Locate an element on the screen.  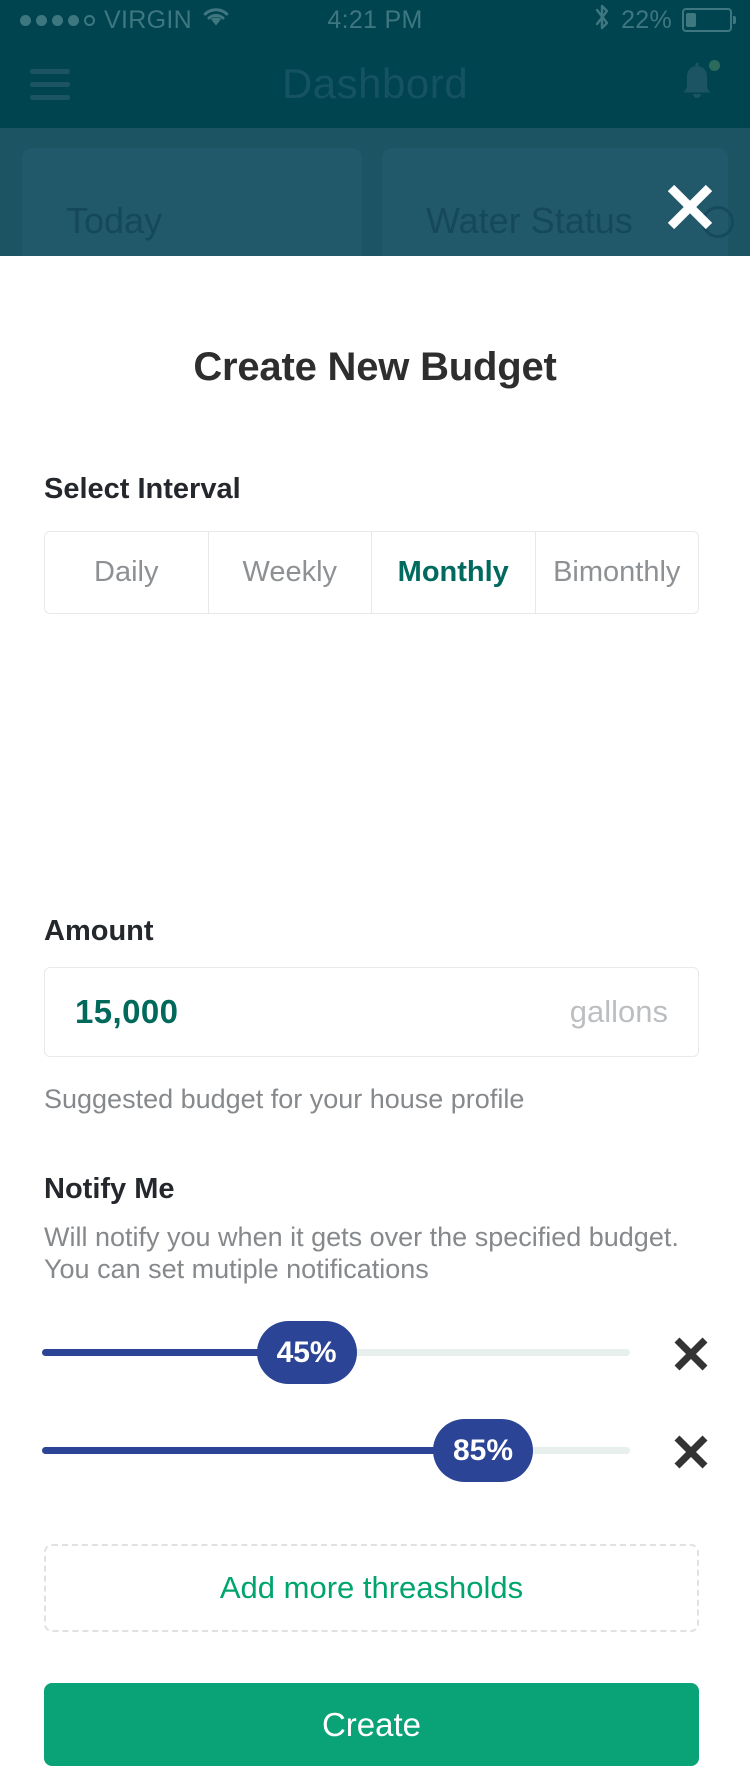
battery-icon is located at coordinates (709, 20).